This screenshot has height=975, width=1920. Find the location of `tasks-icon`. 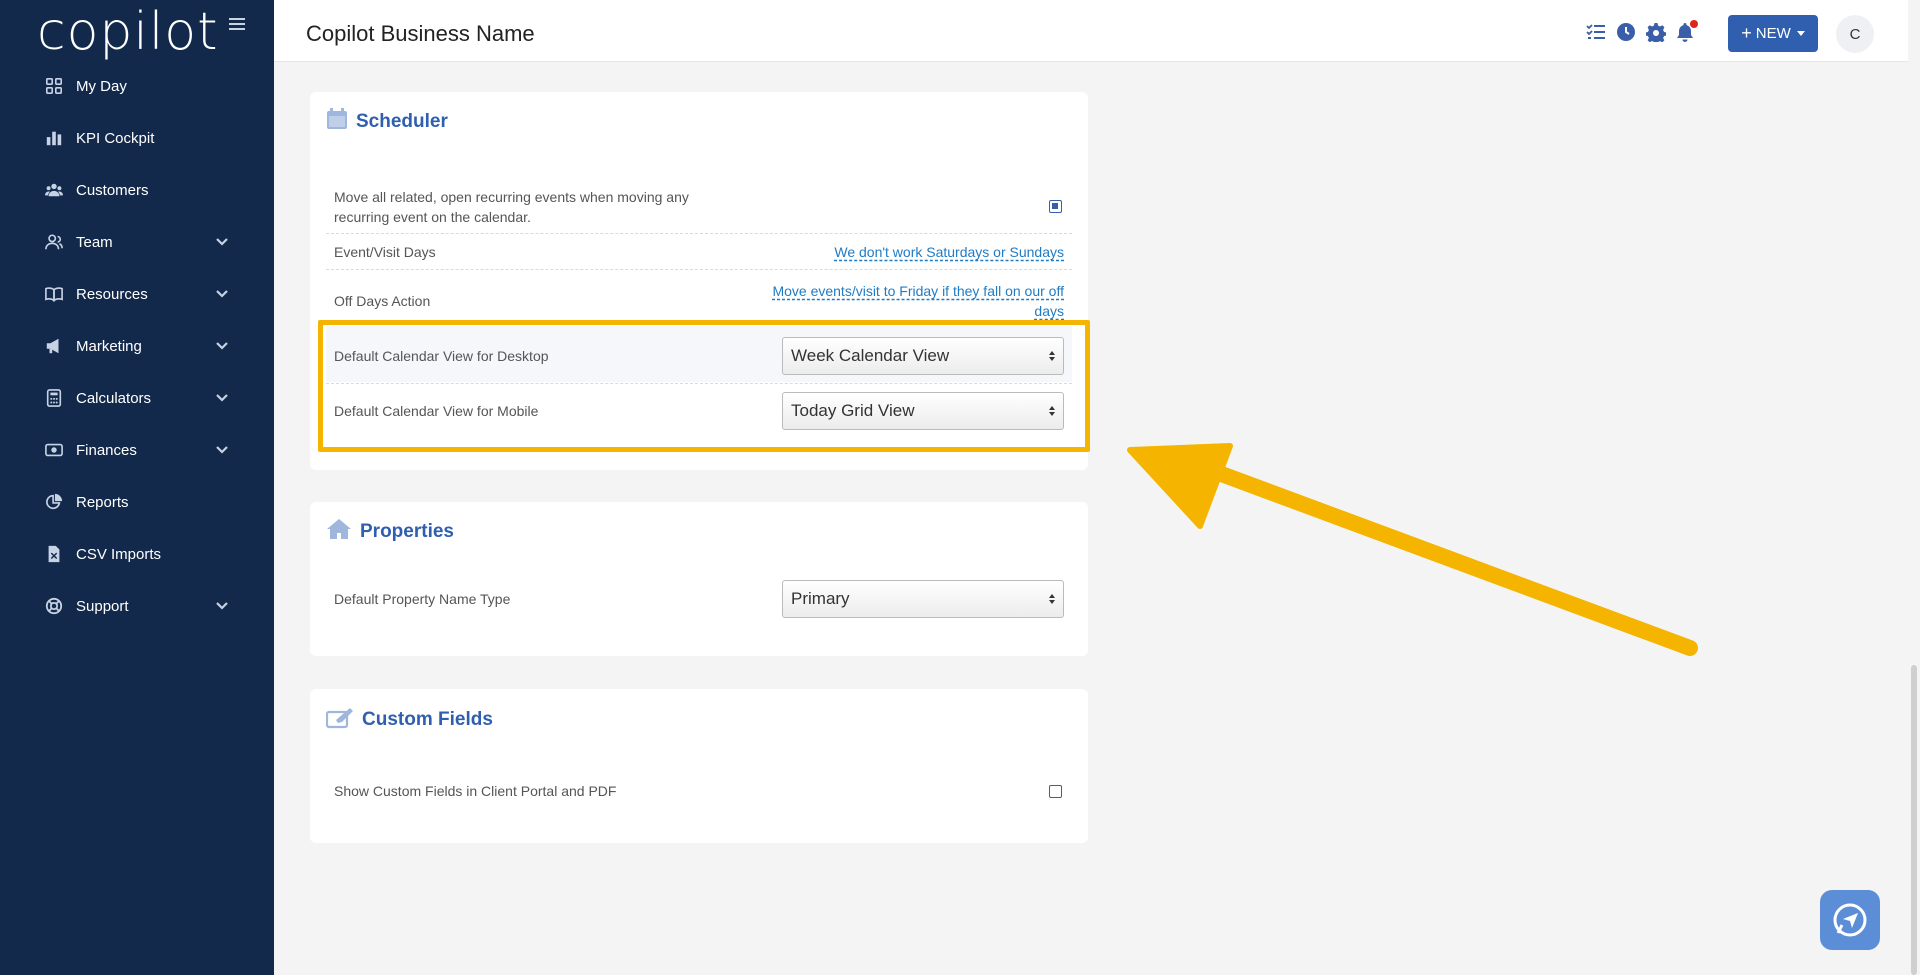

tasks-icon is located at coordinates (1596, 32).